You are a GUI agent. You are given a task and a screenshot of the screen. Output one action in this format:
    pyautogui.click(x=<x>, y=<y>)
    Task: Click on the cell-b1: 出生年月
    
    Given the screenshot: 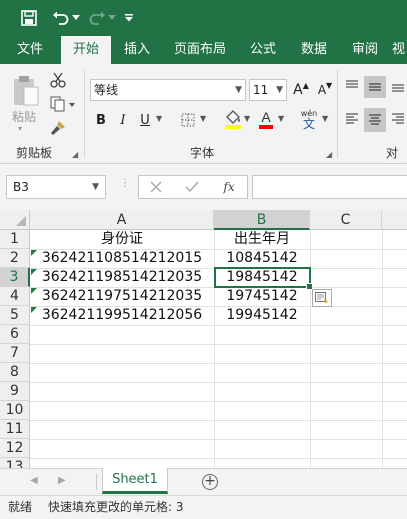 What is the action you would take?
    pyautogui.click(x=262, y=239)
    